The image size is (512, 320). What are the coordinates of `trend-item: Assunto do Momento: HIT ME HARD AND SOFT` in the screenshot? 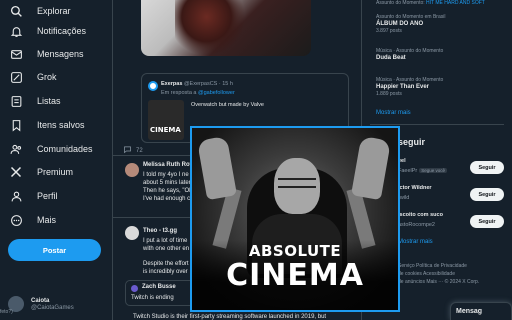 It's located at (430, 3).